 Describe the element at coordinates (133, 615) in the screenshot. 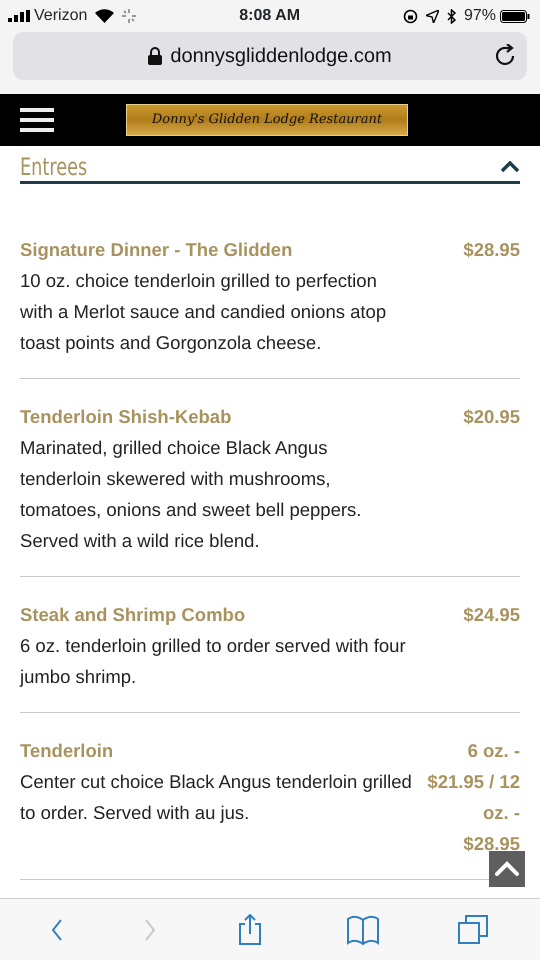

I see `dish-name: Steak and Shrimp Combo` at that location.